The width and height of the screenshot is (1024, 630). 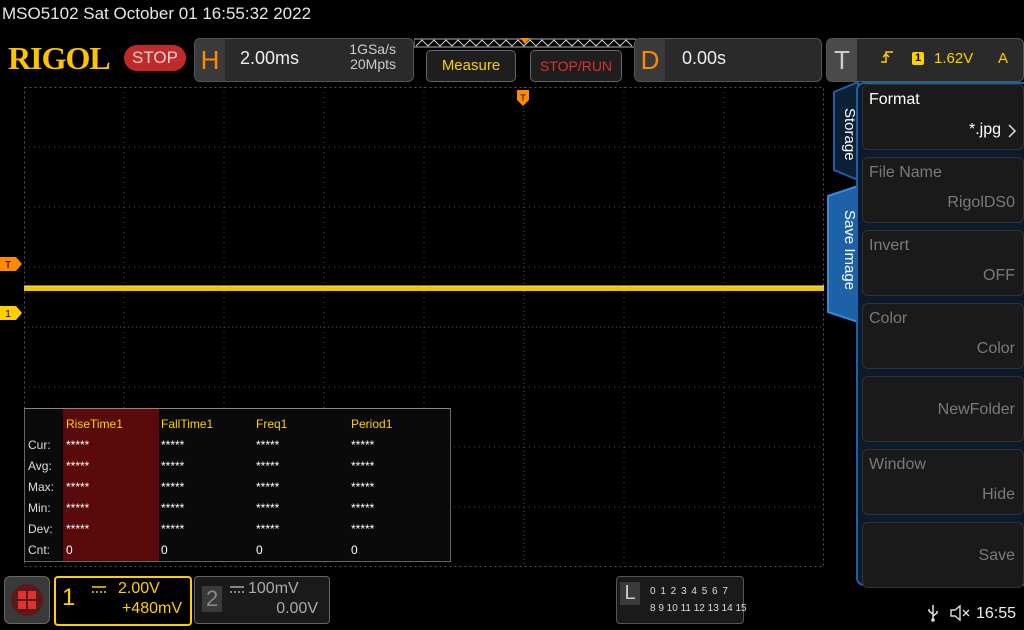 I want to click on ch2-number: 2, so click(x=212, y=599).